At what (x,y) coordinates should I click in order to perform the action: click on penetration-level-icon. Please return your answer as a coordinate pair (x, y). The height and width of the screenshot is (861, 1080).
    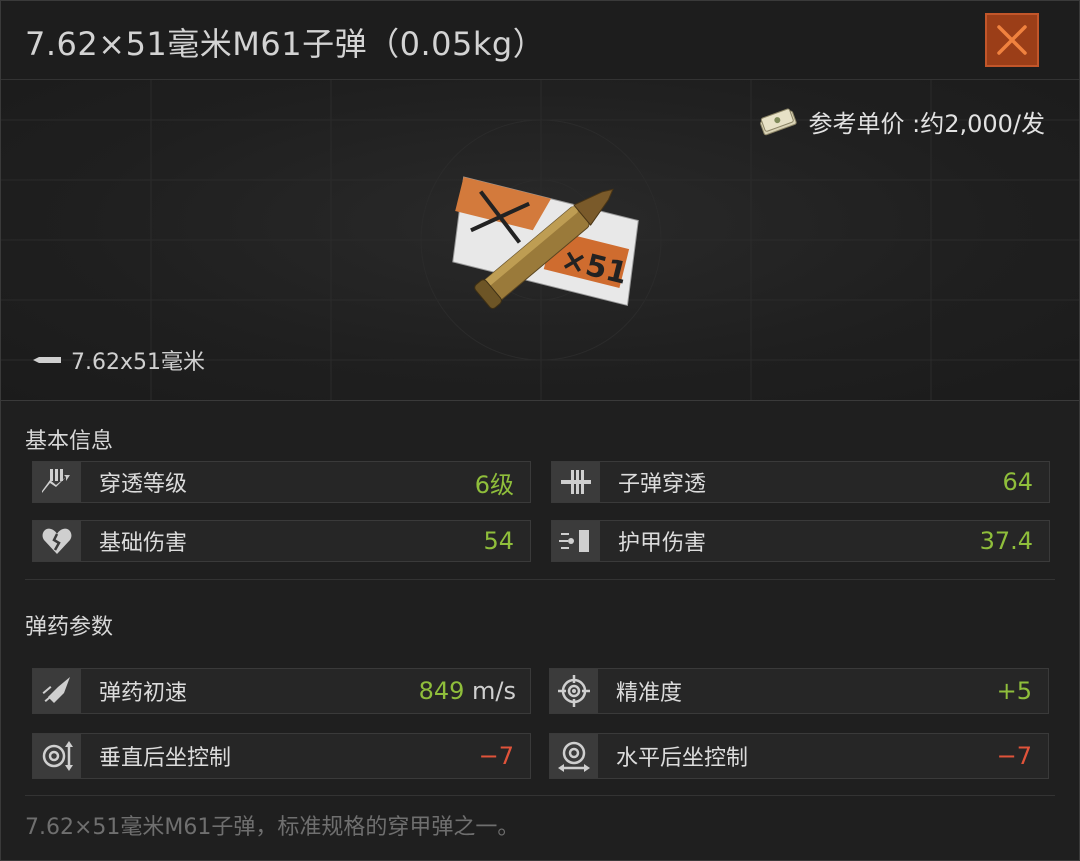
    Looking at the image, I should click on (57, 482).